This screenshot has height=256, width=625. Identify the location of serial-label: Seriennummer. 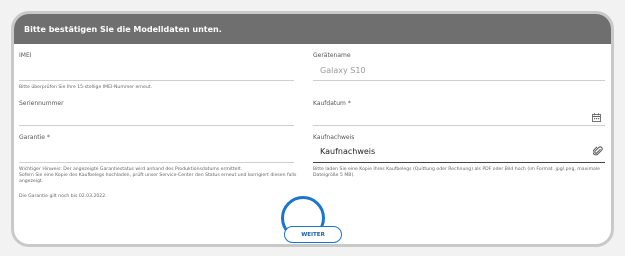
(41, 103).